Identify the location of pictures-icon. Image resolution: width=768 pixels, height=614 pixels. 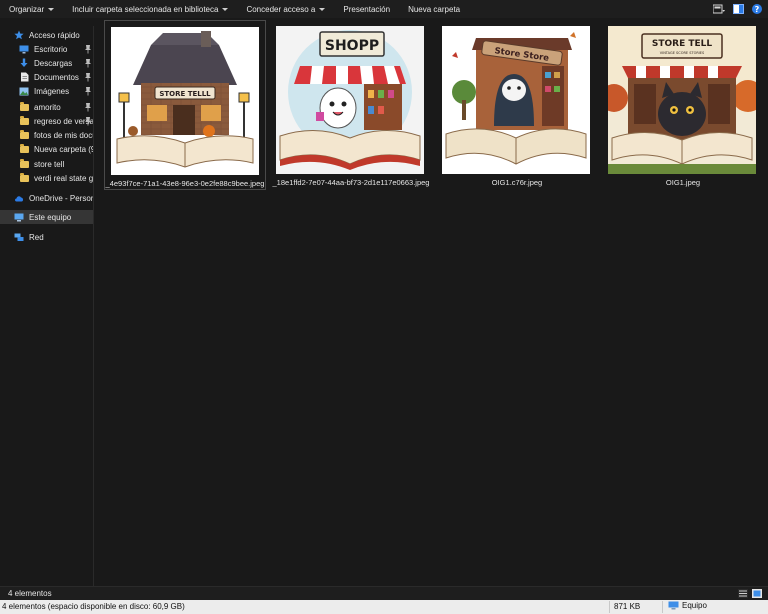
(24, 91).